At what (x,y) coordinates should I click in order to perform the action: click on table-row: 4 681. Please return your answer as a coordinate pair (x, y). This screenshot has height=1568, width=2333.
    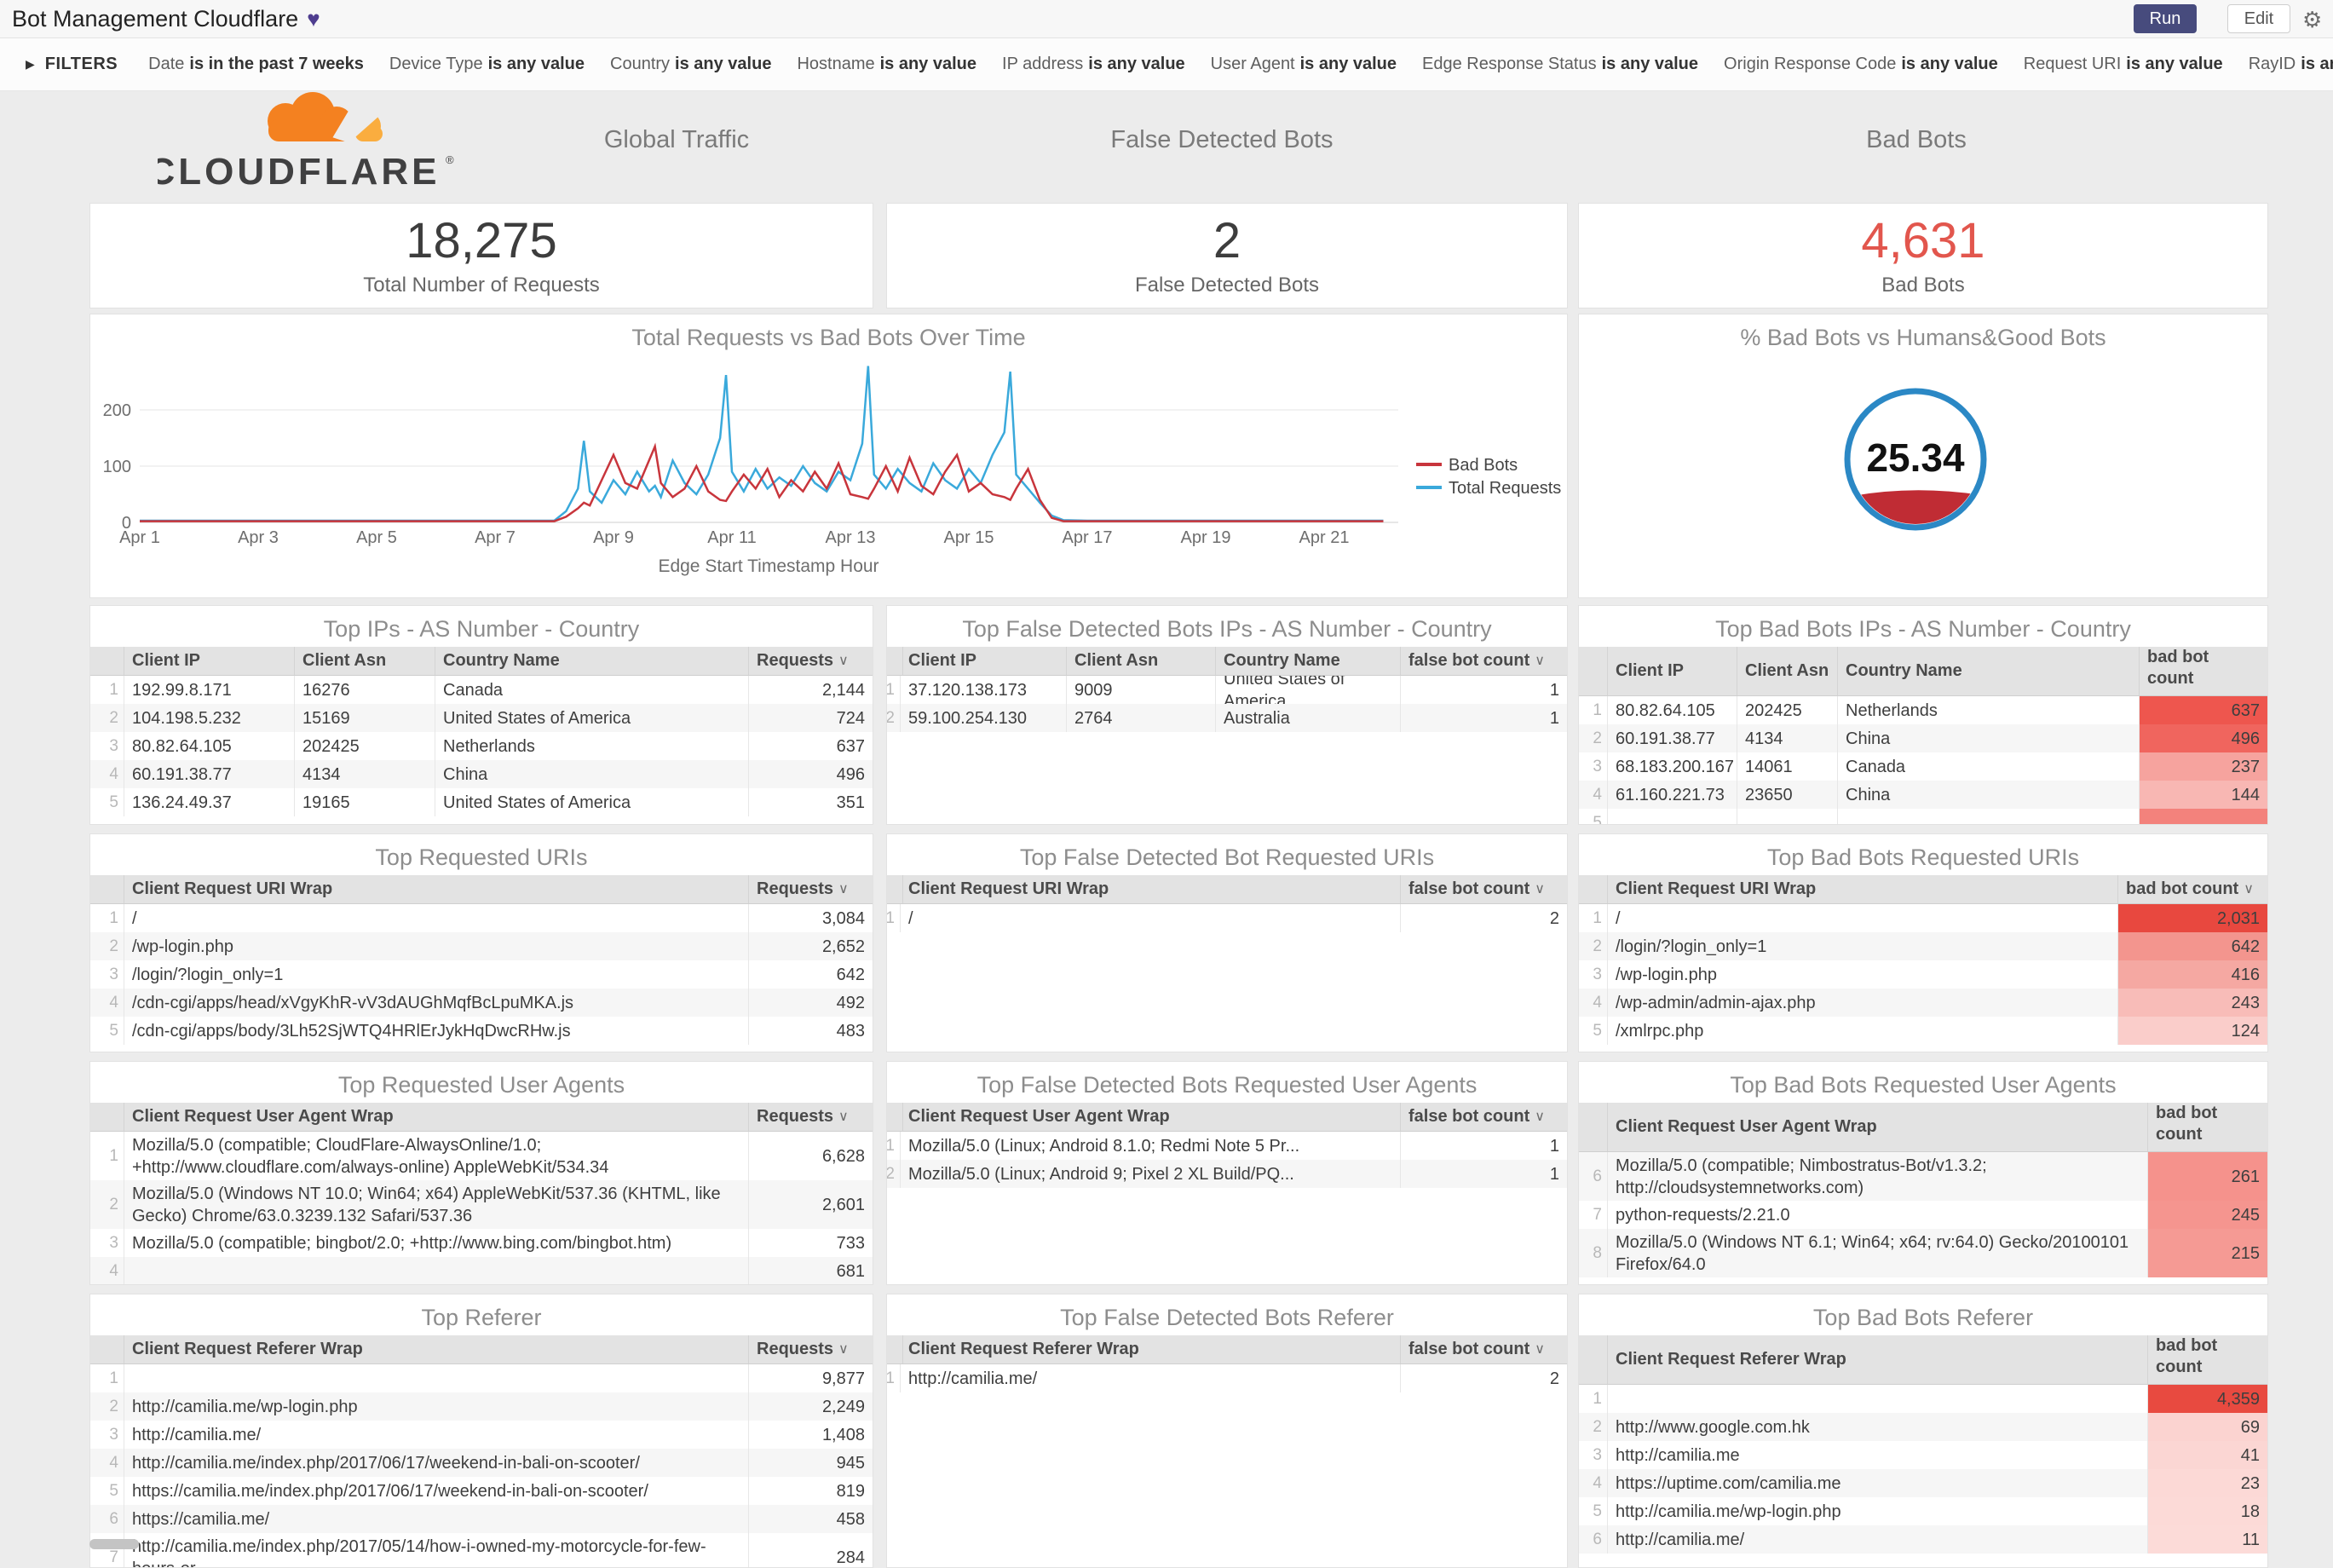
    Looking at the image, I should click on (481, 1271).